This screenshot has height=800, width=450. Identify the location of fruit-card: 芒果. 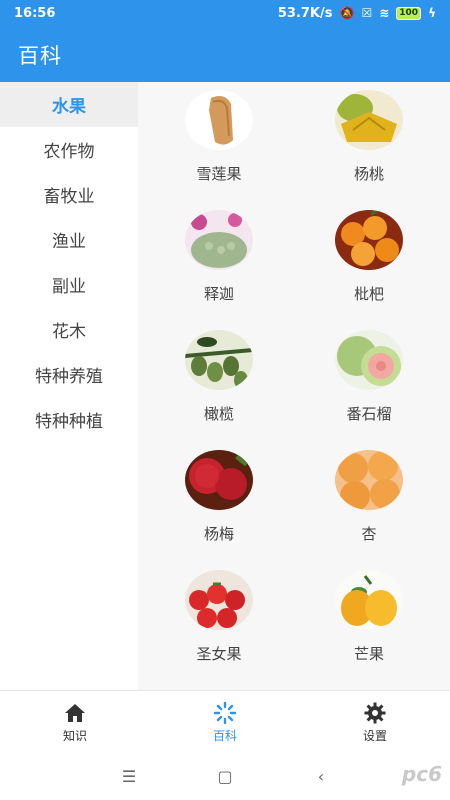
(369, 630).